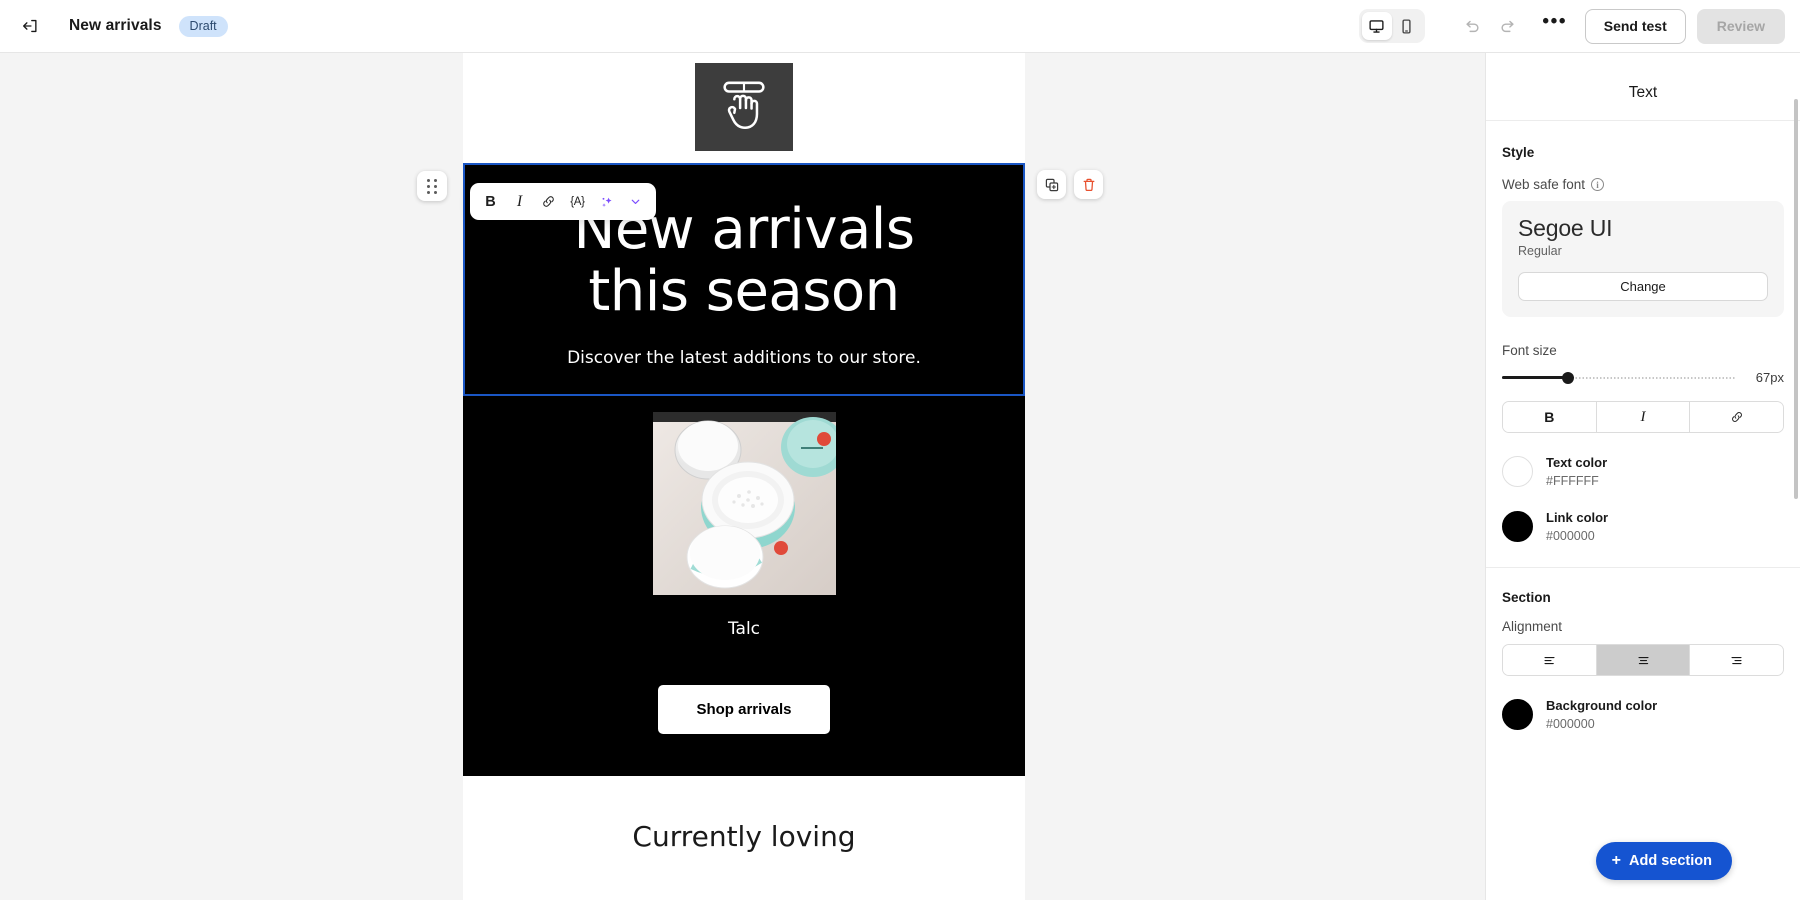 The image size is (1800, 900). What do you see at coordinates (1616, 860) in the screenshot?
I see `plus-icon: +` at bounding box center [1616, 860].